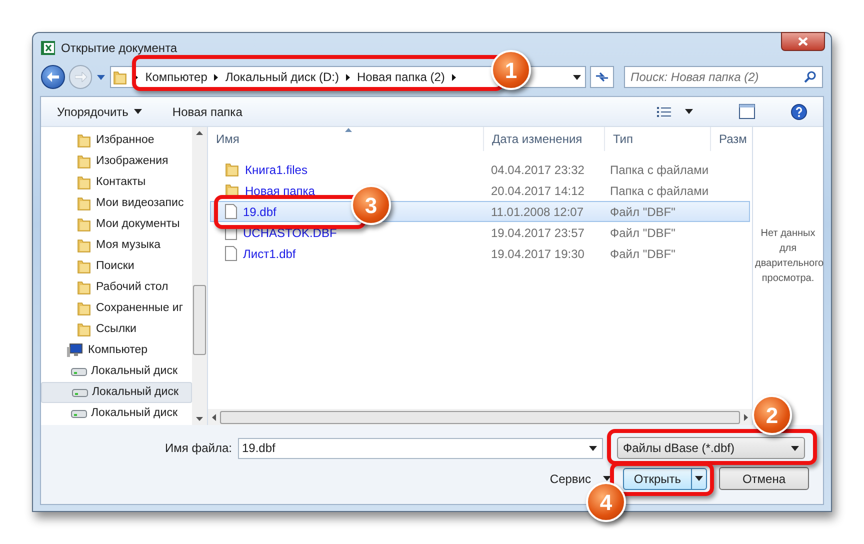  I want to click on breadcrumb-link: Локальный диск (D:), so click(282, 77).